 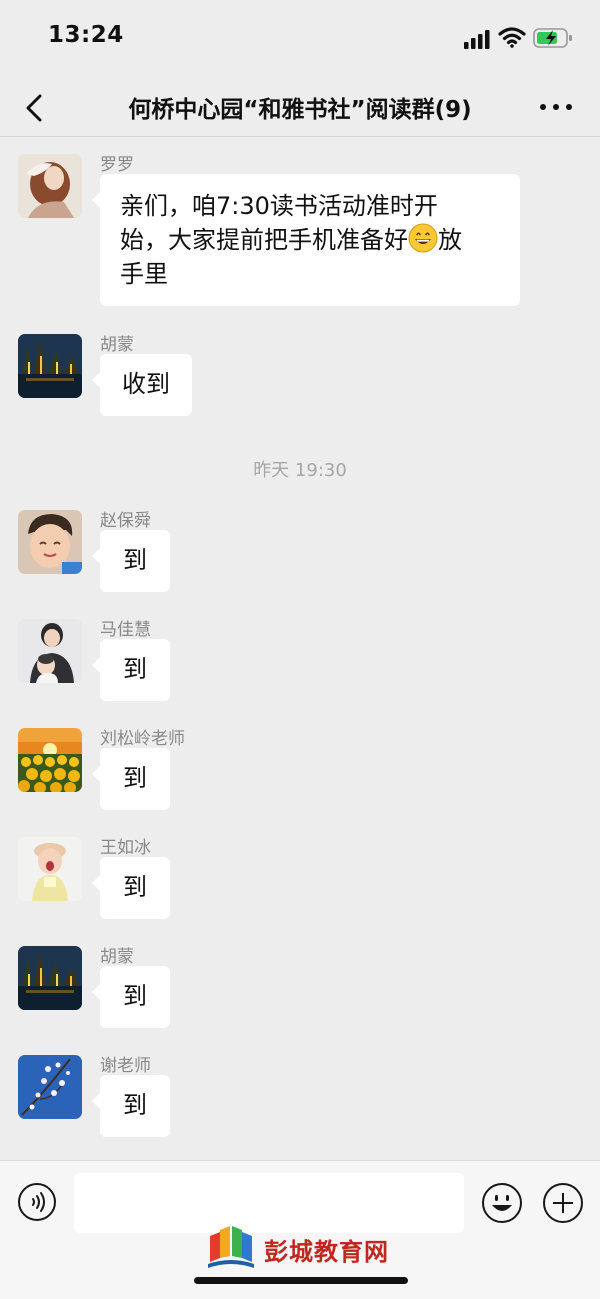 I want to click on message-bubble: 收到, so click(x=142, y=385).